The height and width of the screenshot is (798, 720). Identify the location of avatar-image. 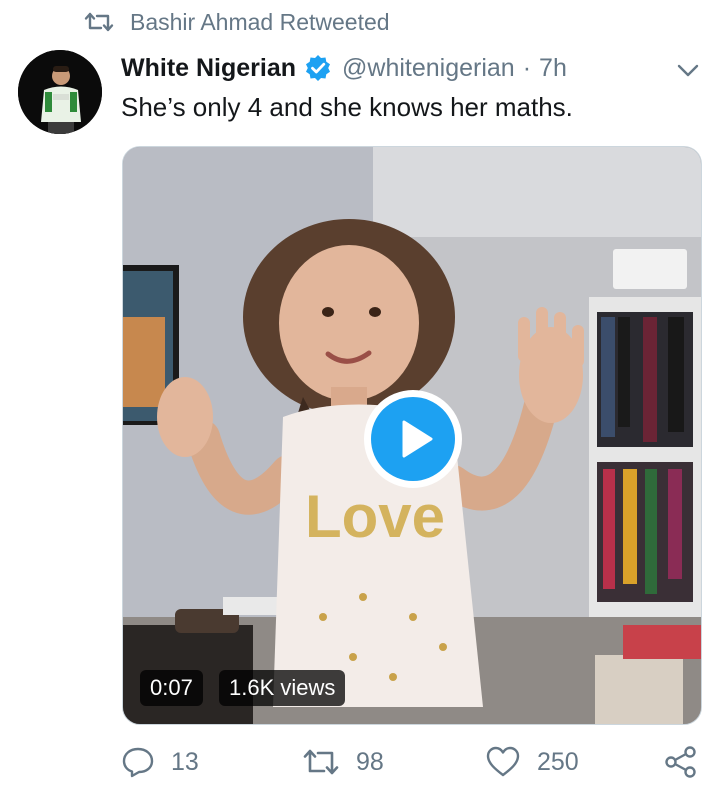
(60, 92).